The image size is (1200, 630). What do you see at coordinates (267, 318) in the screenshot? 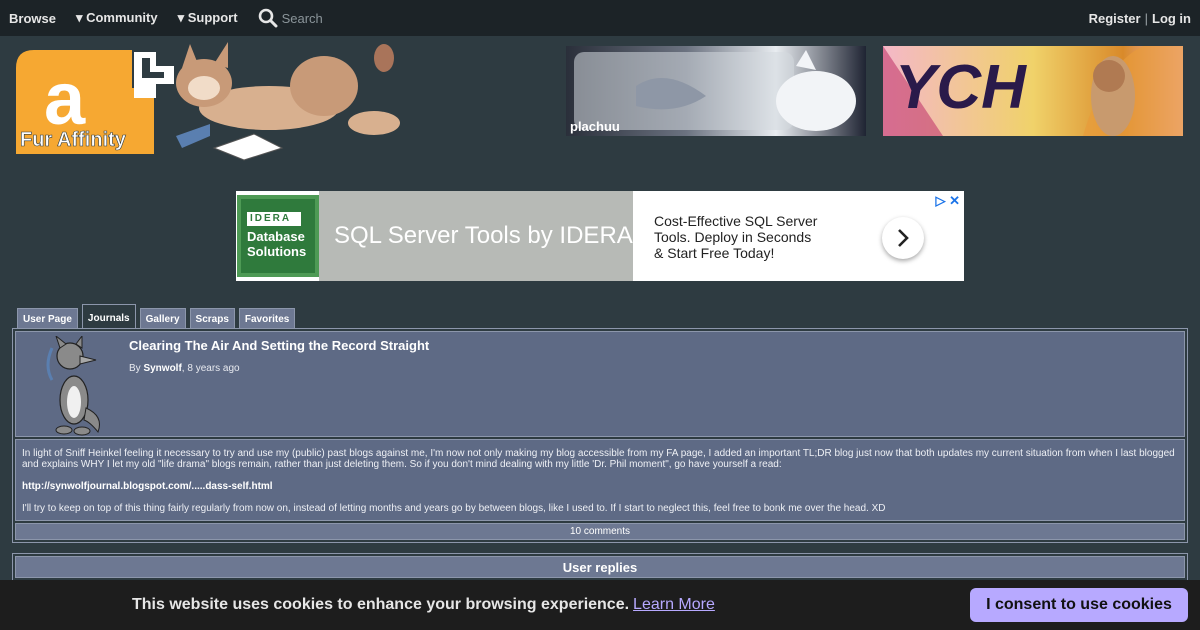
I see `tab-favorites: Favorites` at bounding box center [267, 318].